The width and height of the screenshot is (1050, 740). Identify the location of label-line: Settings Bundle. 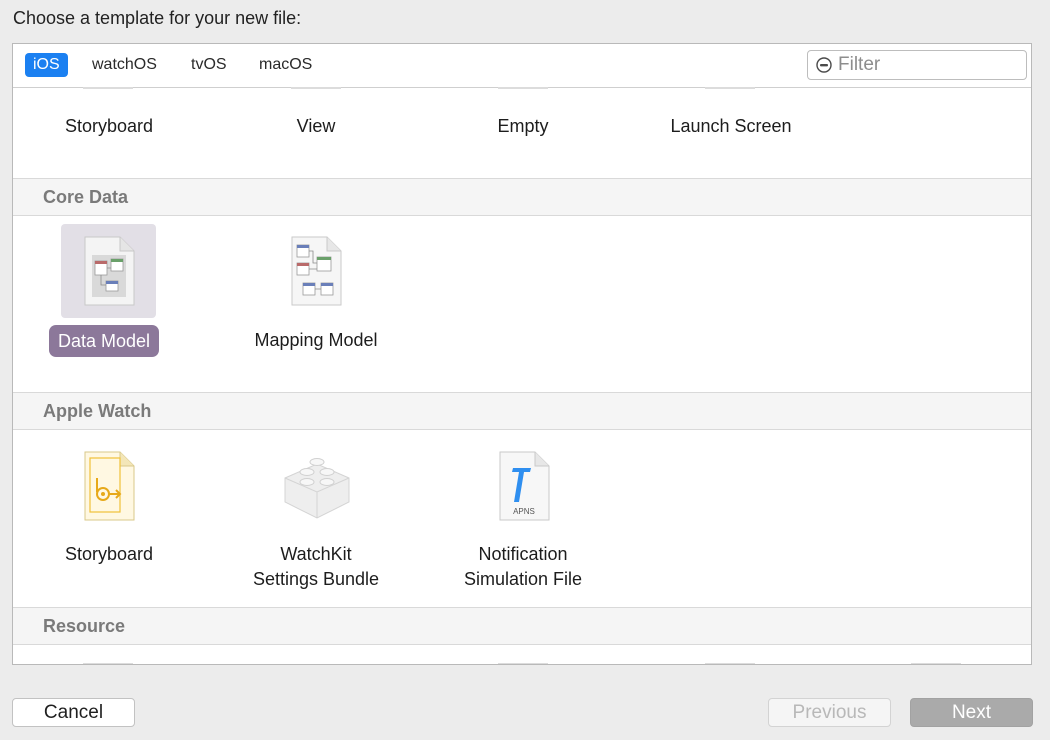
(316, 579).